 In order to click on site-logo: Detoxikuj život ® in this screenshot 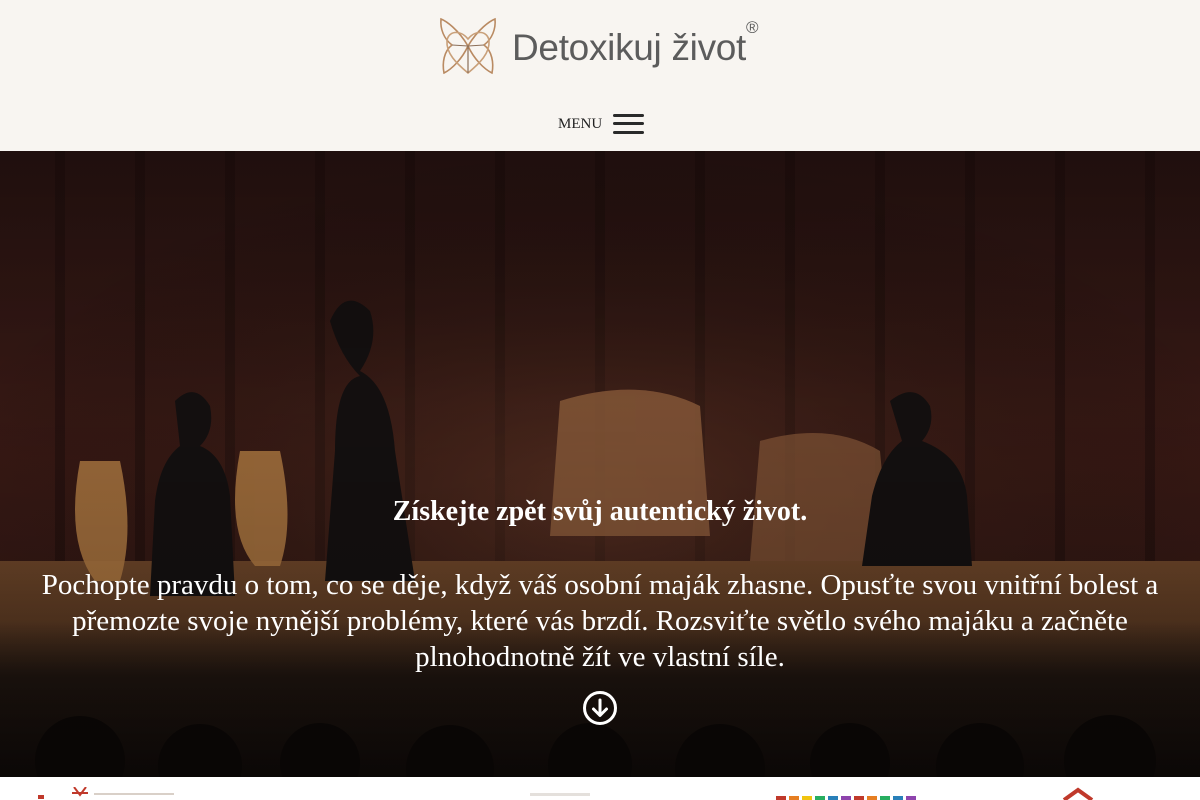, I will do `click(603, 46)`.